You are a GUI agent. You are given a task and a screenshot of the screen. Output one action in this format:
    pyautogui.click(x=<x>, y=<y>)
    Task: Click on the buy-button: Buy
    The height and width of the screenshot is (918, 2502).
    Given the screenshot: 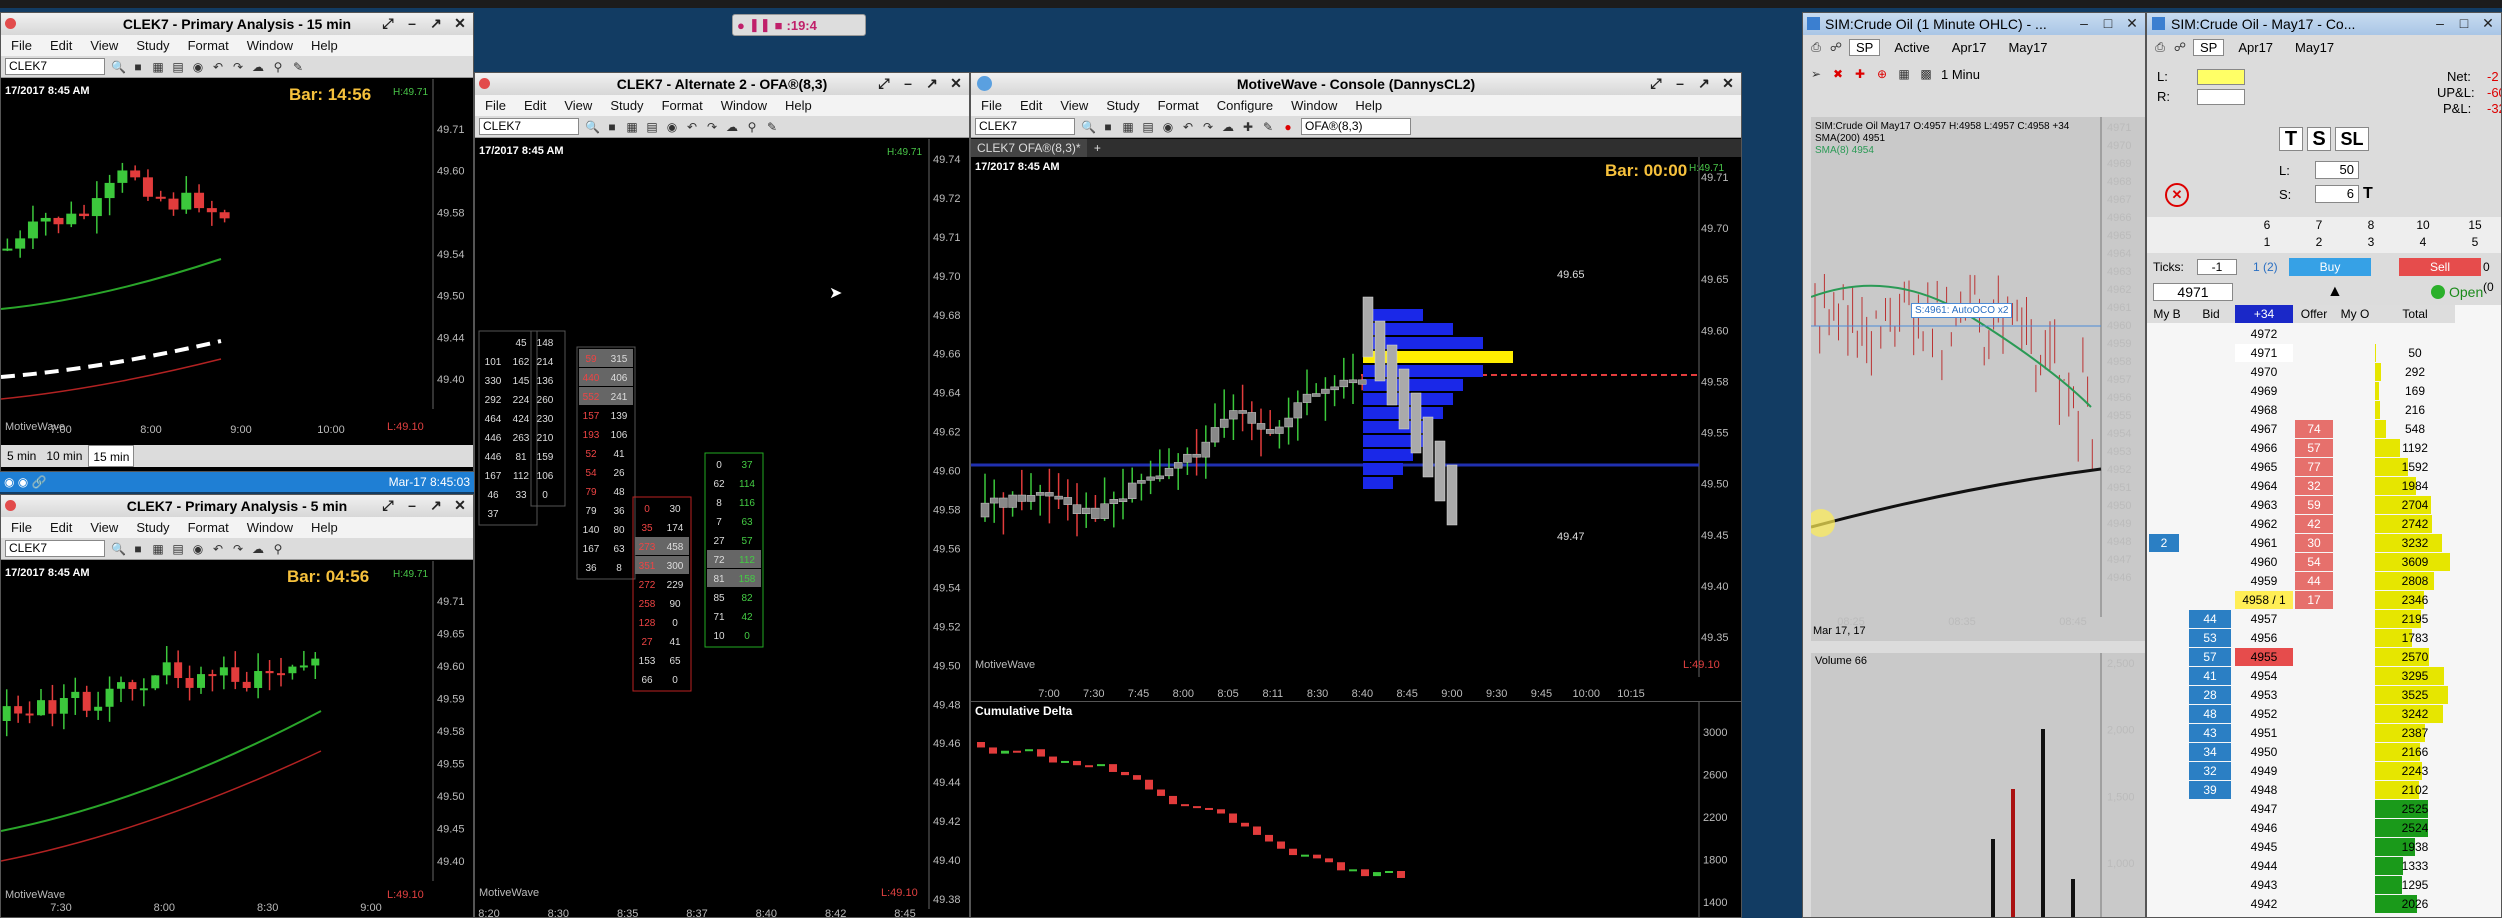 What is the action you would take?
    pyautogui.click(x=2330, y=267)
    